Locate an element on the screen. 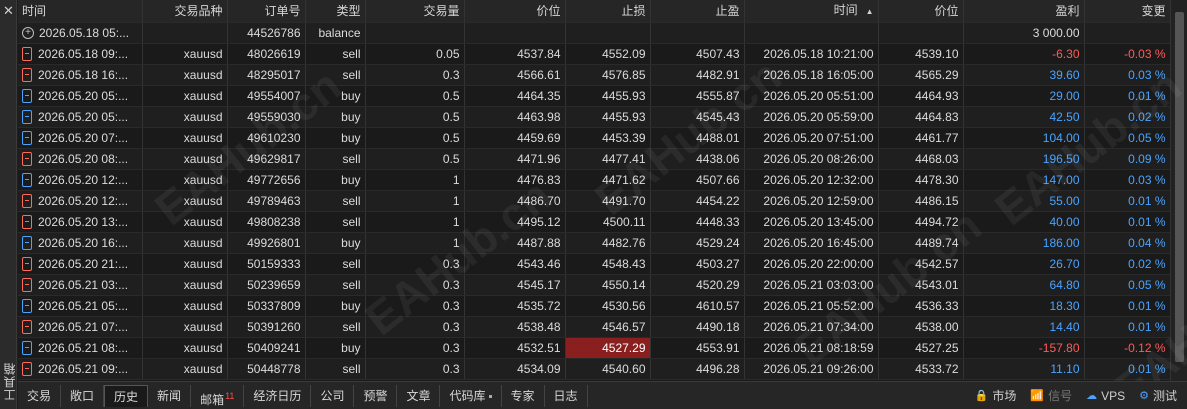 This screenshot has width=1187, height=409. cell-profit: 104.00 is located at coordinates (1024, 138).